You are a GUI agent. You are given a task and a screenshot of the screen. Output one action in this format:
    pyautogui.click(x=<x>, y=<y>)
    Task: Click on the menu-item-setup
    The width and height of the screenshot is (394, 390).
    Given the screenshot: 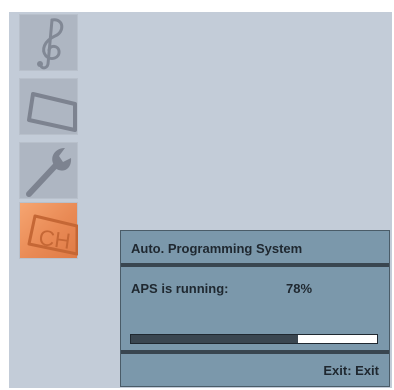 What is the action you would take?
    pyautogui.click(x=48, y=170)
    